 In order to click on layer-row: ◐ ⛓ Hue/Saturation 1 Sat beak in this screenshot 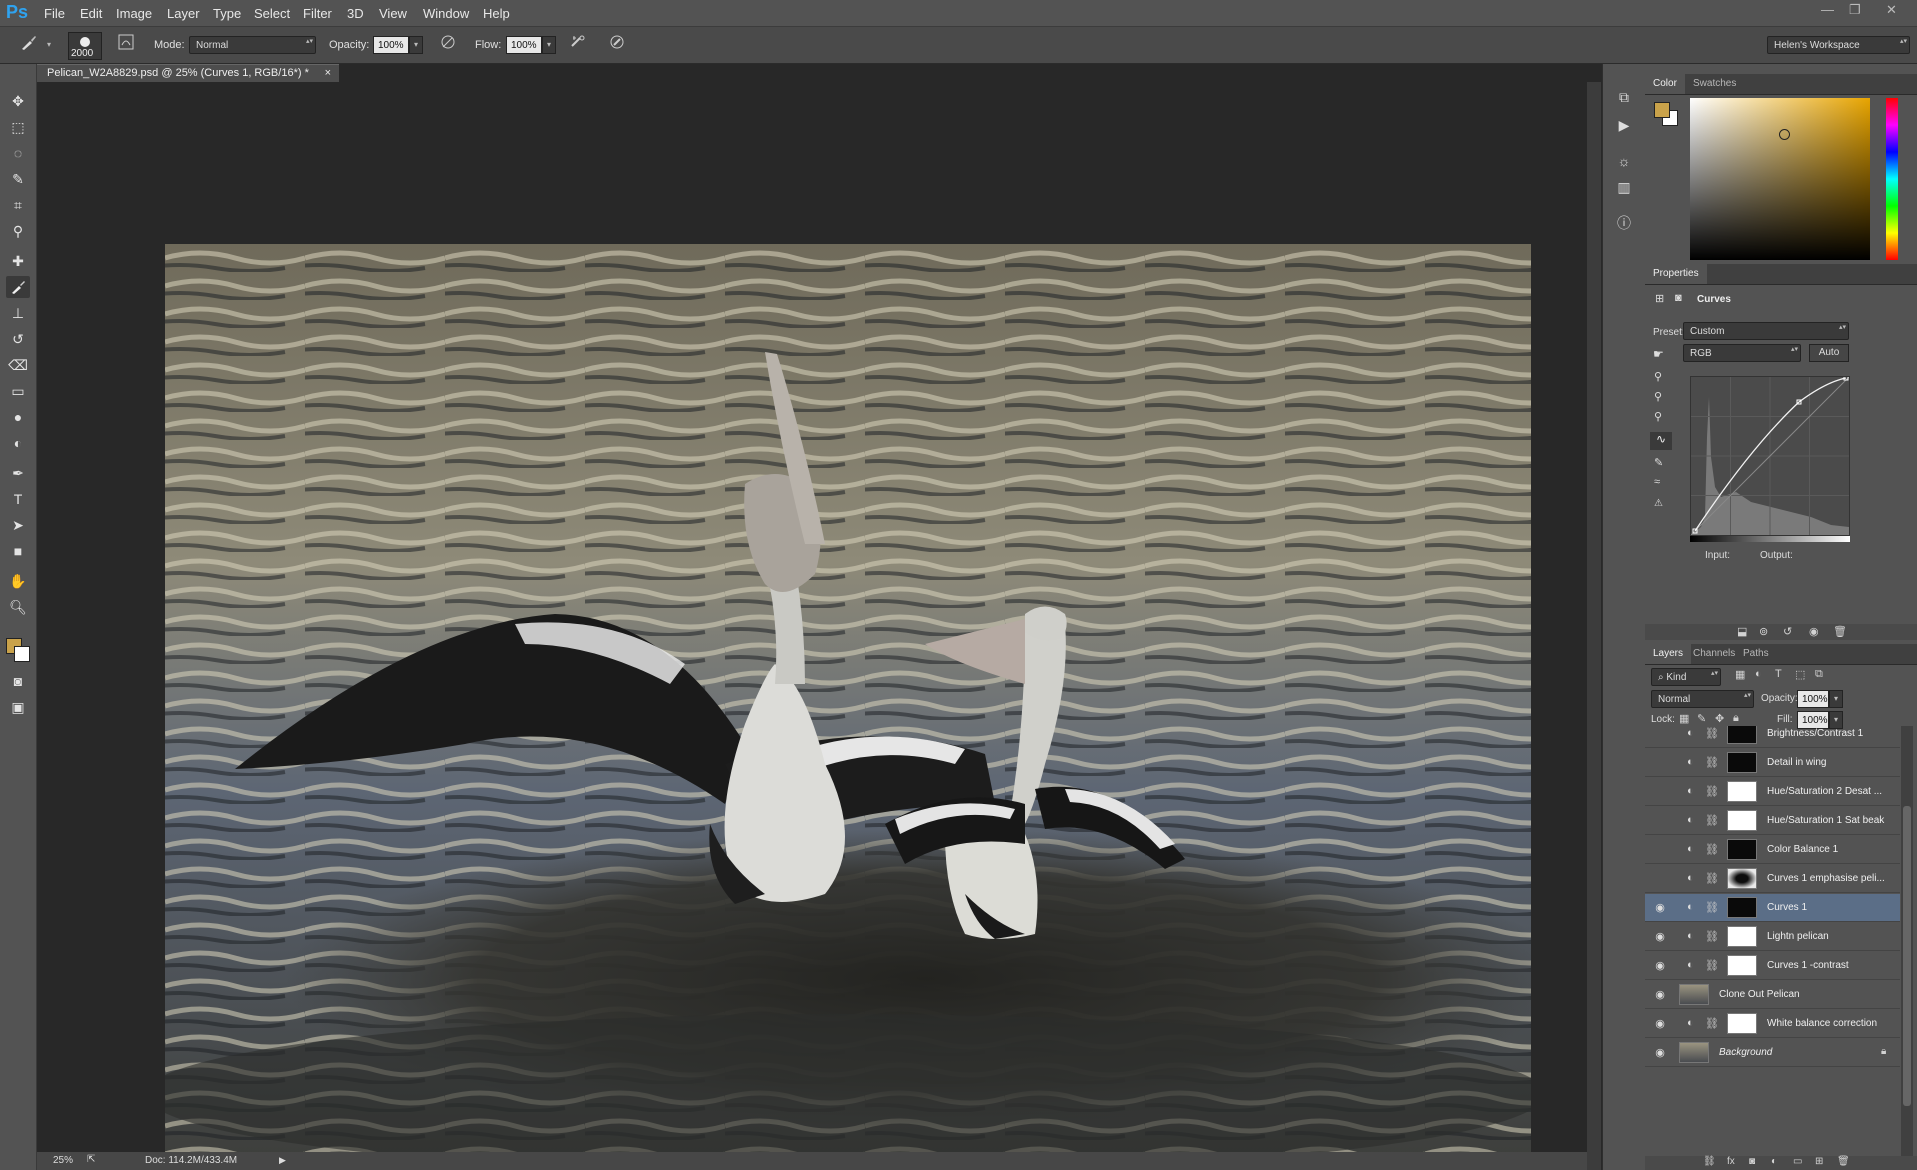, I will do `click(1772, 821)`.